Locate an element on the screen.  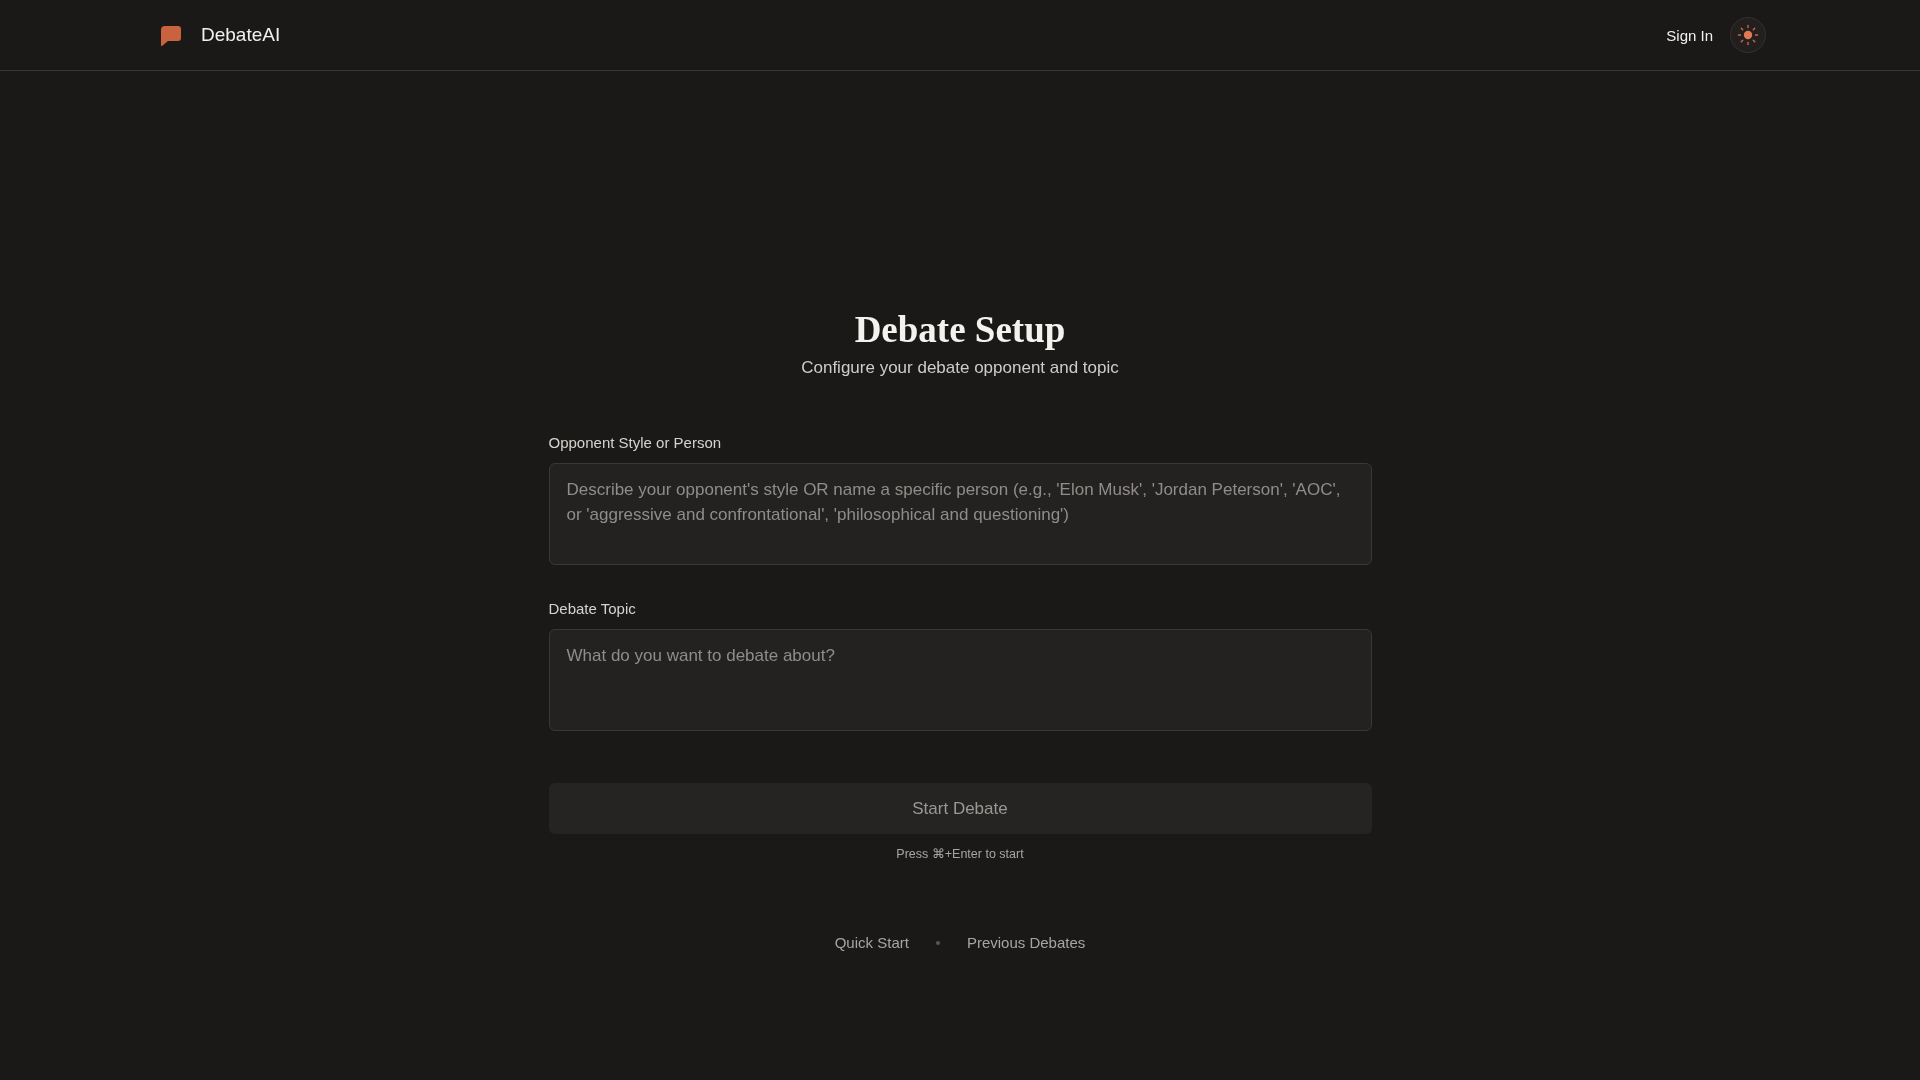
field-label: Opponent Style or Person is located at coordinates (635, 442).